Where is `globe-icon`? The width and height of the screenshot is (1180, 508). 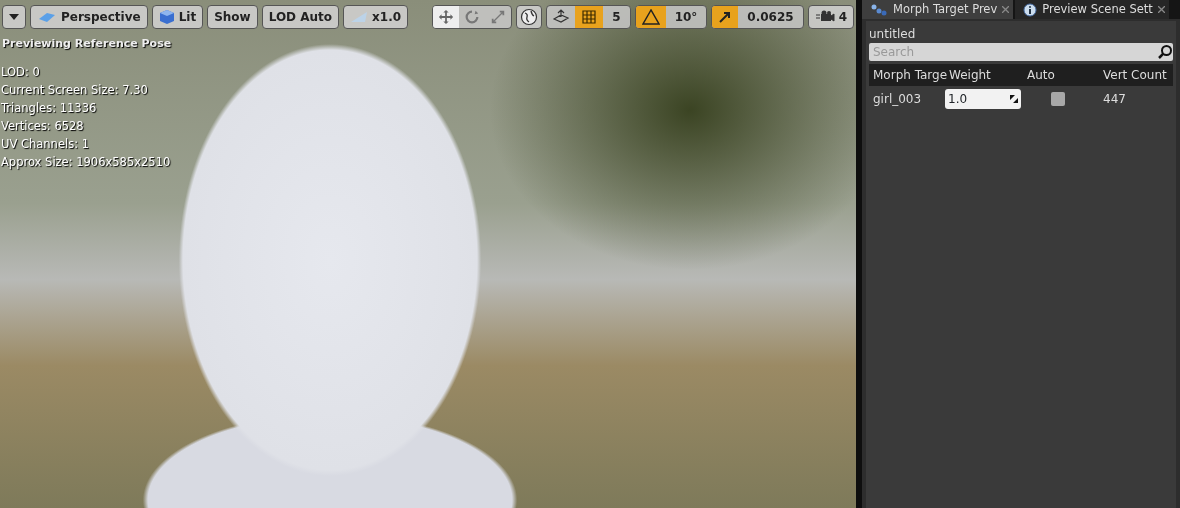 globe-icon is located at coordinates (529, 17).